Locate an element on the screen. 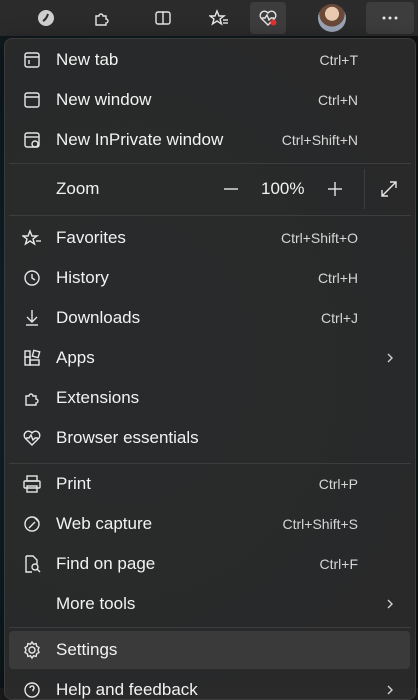  print-shortcut: Ctrl+P is located at coordinates (338, 484).